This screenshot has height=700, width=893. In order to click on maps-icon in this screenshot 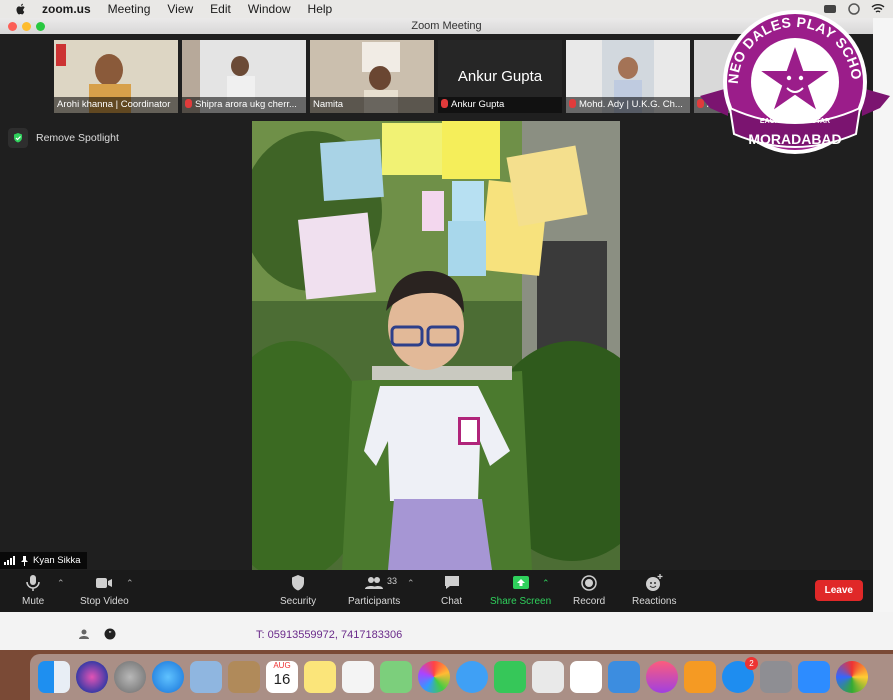, I will do `click(396, 677)`.